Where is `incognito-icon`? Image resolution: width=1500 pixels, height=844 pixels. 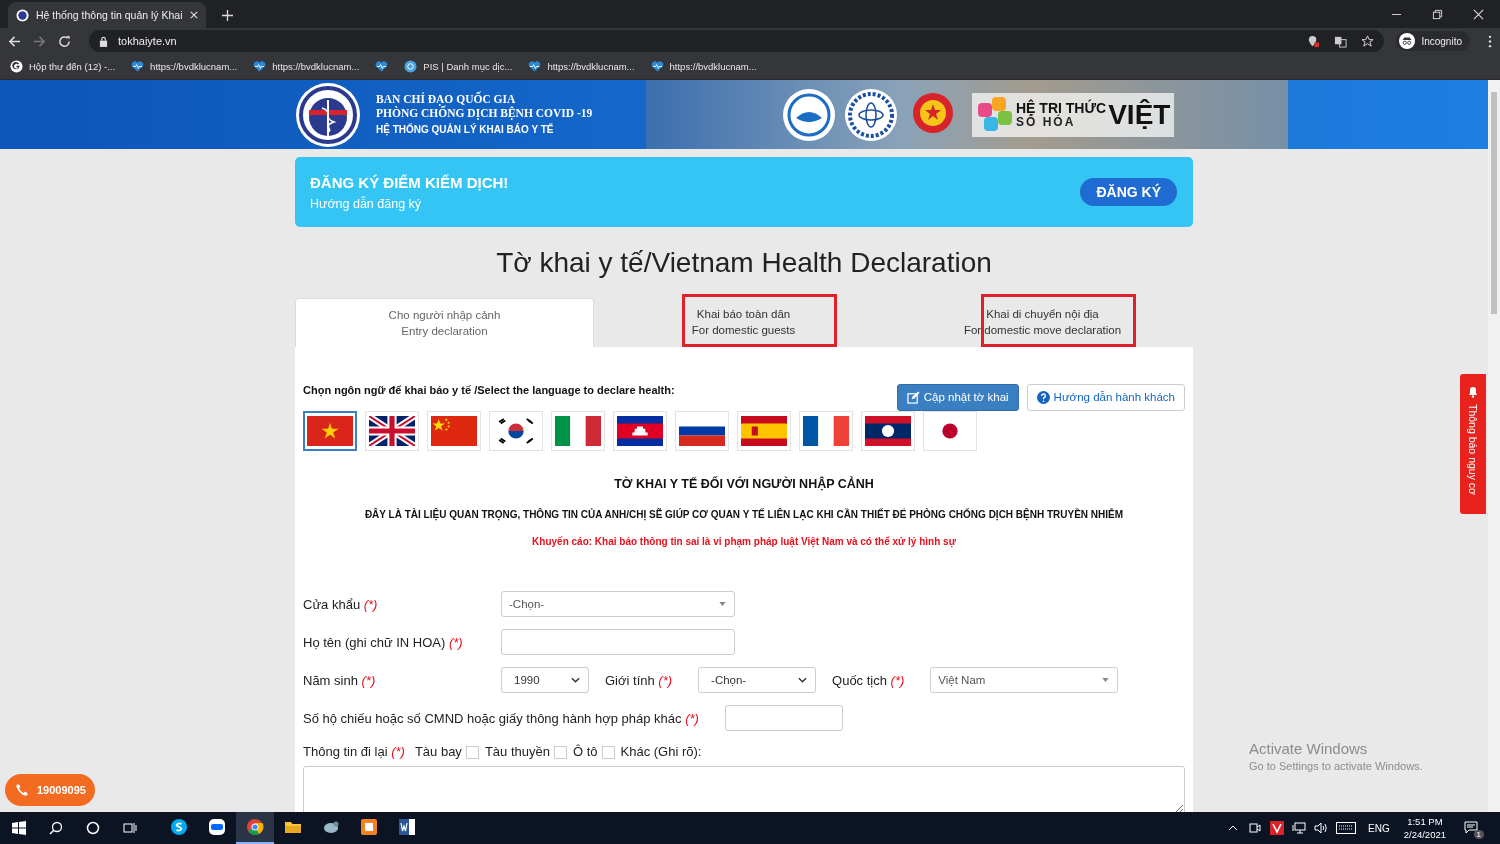
incognito-icon is located at coordinates (1407, 41).